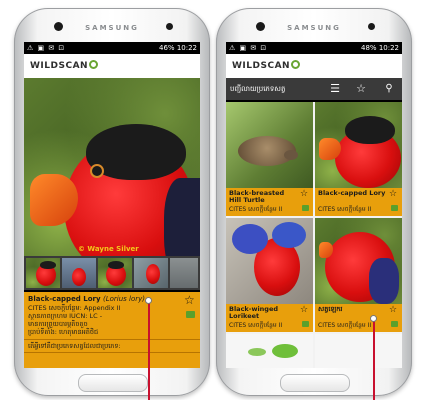 This screenshot has width=424, height=400. Describe the element at coordinates (63, 332) in the screenshot. I see `distribution: ប្រាប់ទីតាំង: ហេតុមានអតិថិជ` at that location.